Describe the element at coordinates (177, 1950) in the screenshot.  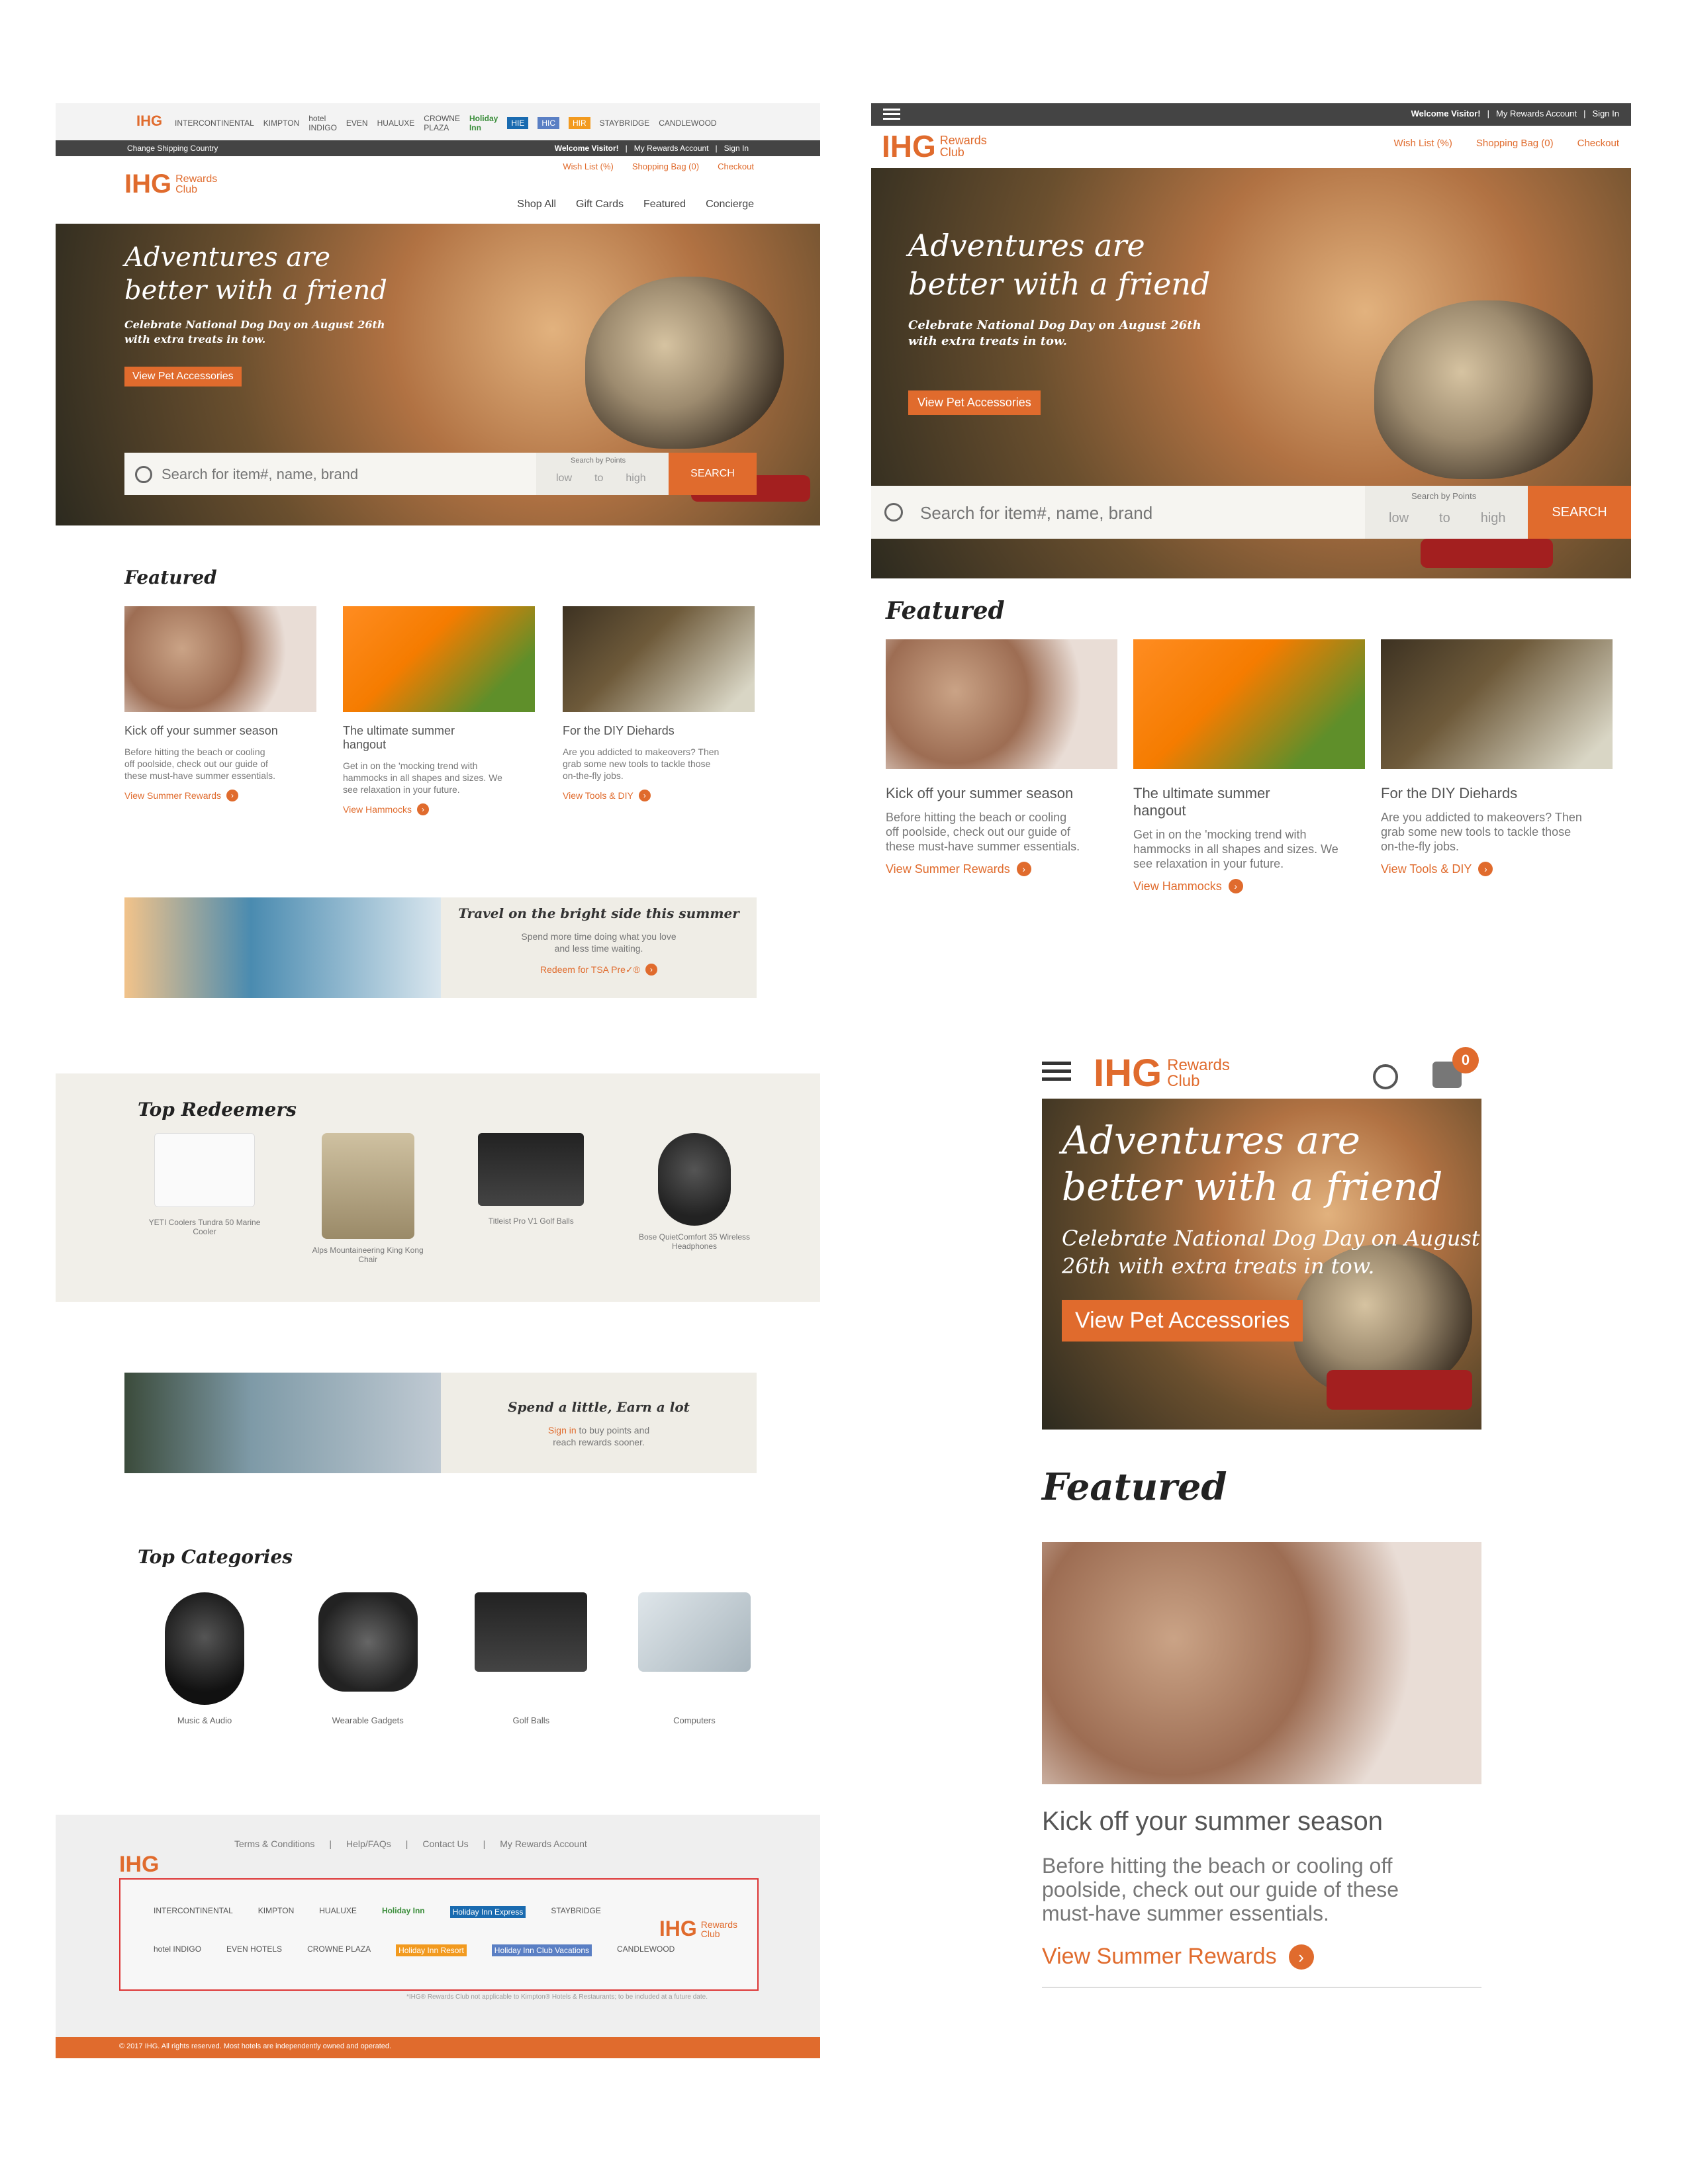
I see `brand-hotel-indigo: hotel INDIGO` at that location.